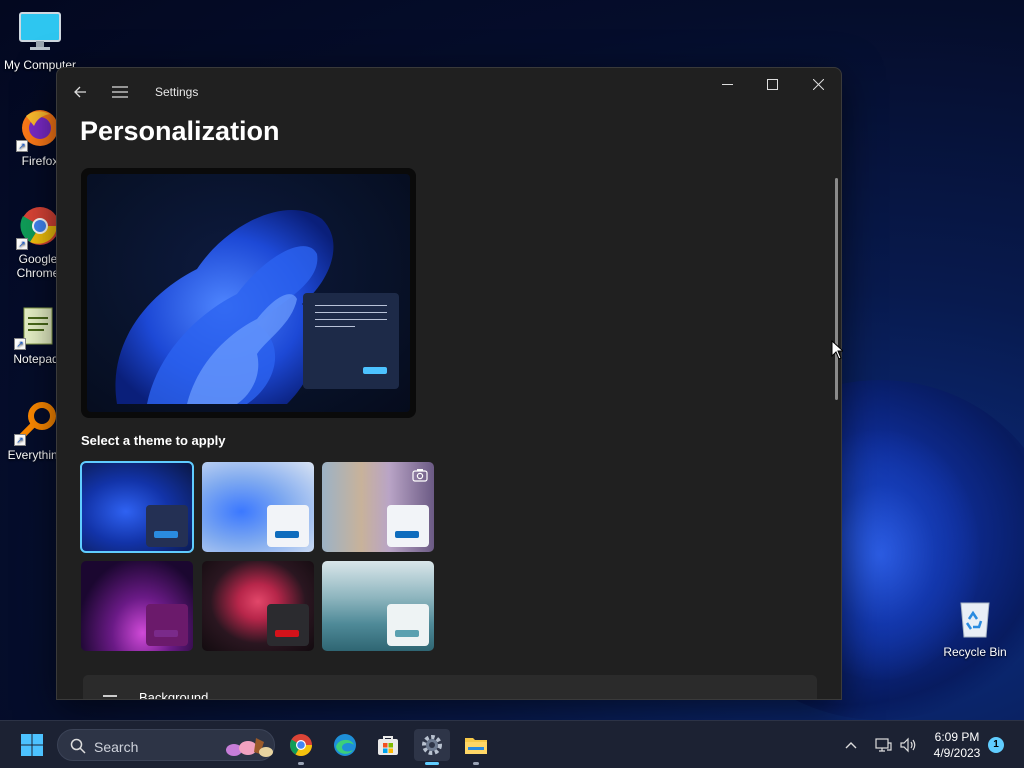 This screenshot has height=768, width=1024. Describe the element at coordinates (38, 129) in the screenshot. I see `firefox-icon: ↗` at that location.